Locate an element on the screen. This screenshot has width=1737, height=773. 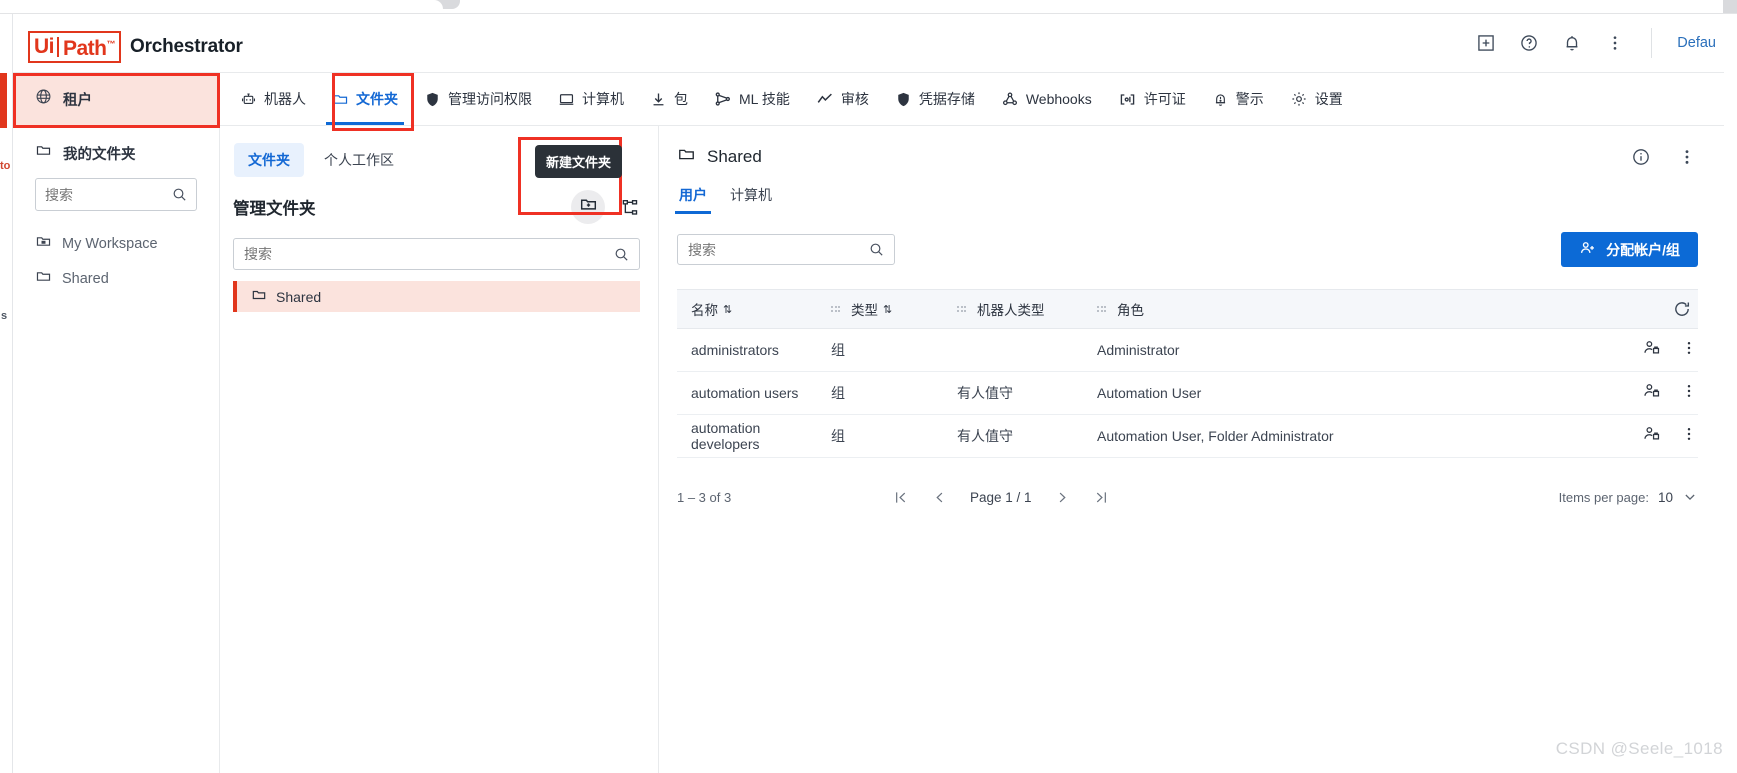
panel-title: 管理文件夹 is located at coordinates (274, 209).